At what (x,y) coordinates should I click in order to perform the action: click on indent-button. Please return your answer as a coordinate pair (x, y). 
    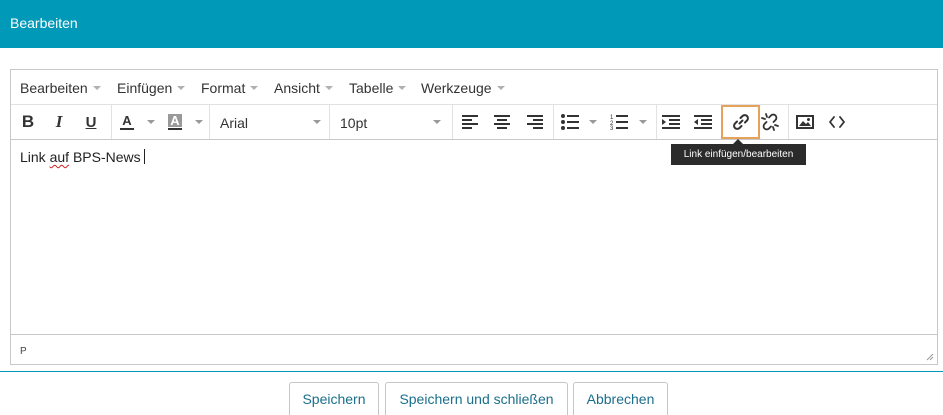
    Looking at the image, I should click on (671, 122).